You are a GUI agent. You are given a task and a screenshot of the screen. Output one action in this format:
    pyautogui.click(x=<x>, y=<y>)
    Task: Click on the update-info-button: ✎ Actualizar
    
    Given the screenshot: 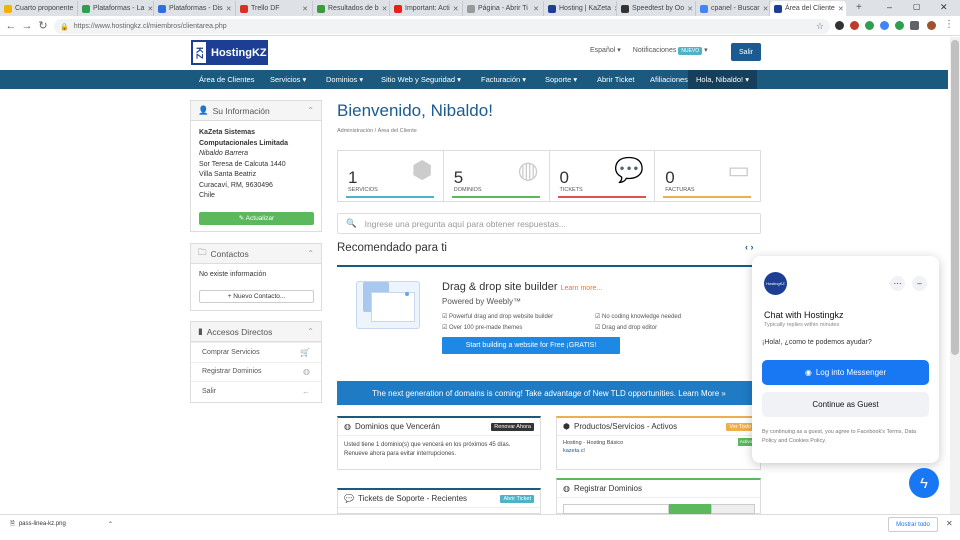 What is the action you would take?
    pyautogui.click(x=256, y=218)
    